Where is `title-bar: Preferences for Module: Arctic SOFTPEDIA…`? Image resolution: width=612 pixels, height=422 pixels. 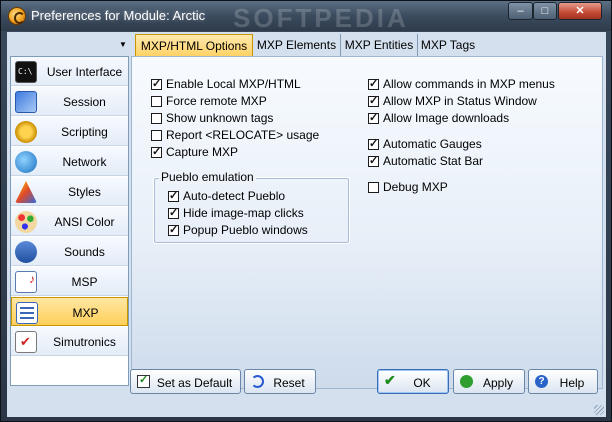 title-bar: Preferences for Module: Arctic SOFTPEDIA… is located at coordinates (306, 17).